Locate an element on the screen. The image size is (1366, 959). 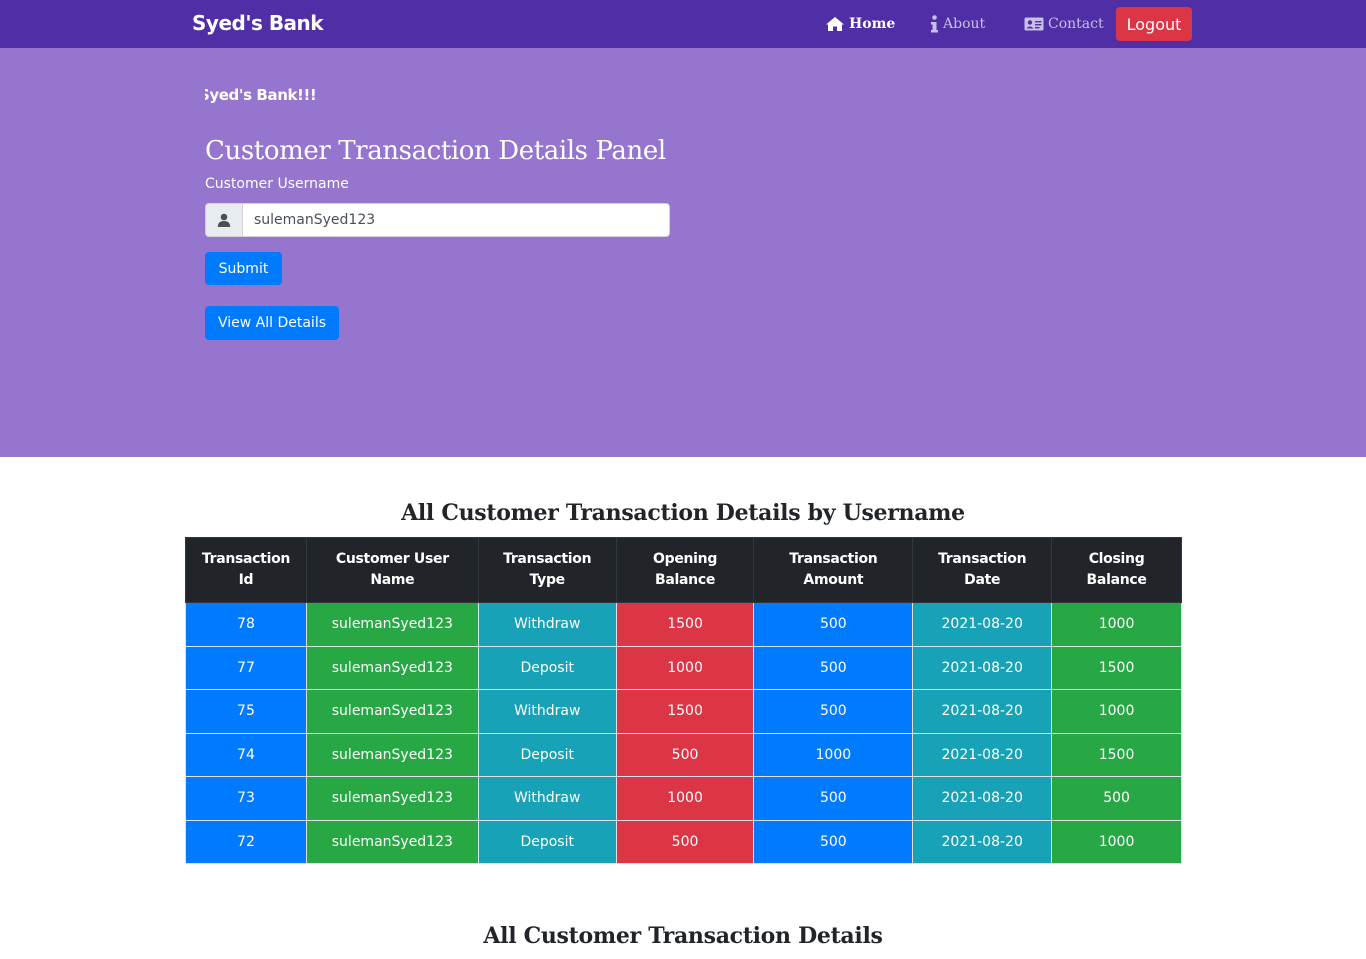
nav-home: Home is located at coordinates (860, 24).